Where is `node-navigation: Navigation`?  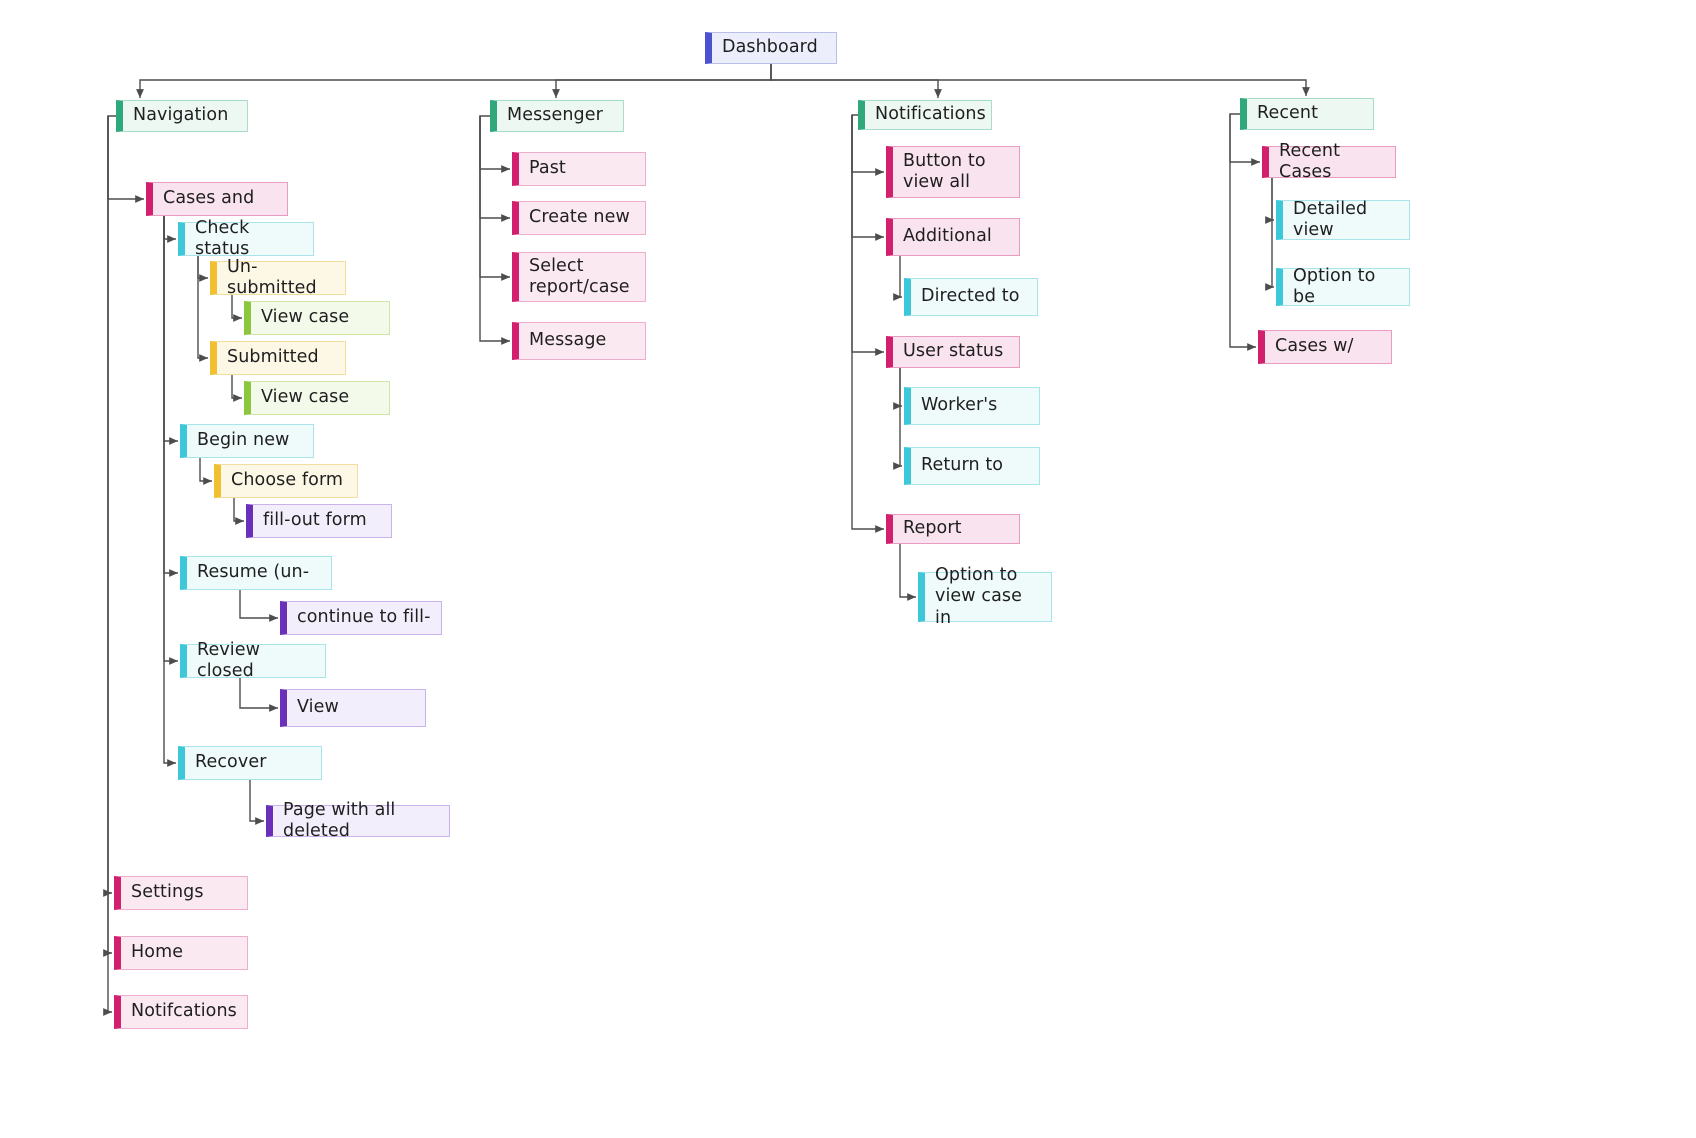 node-navigation: Navigation is located at coordinates (182, 116).